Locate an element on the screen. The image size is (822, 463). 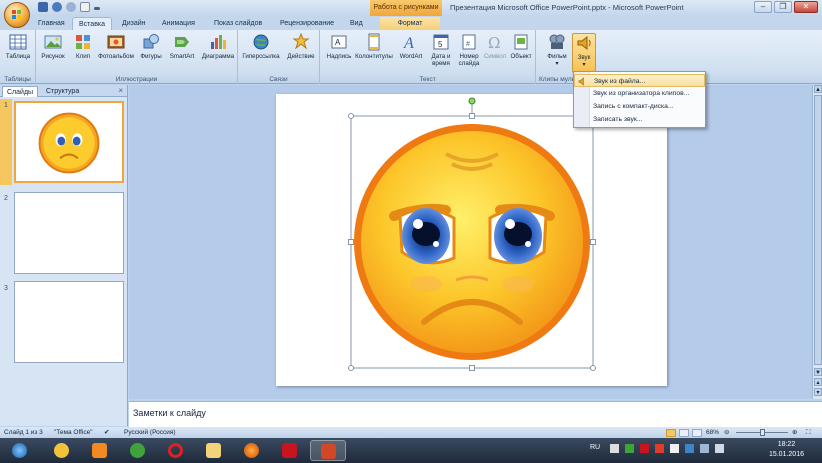
hyperlink-button: Гиперссылка is located at coordinates (261, 53).